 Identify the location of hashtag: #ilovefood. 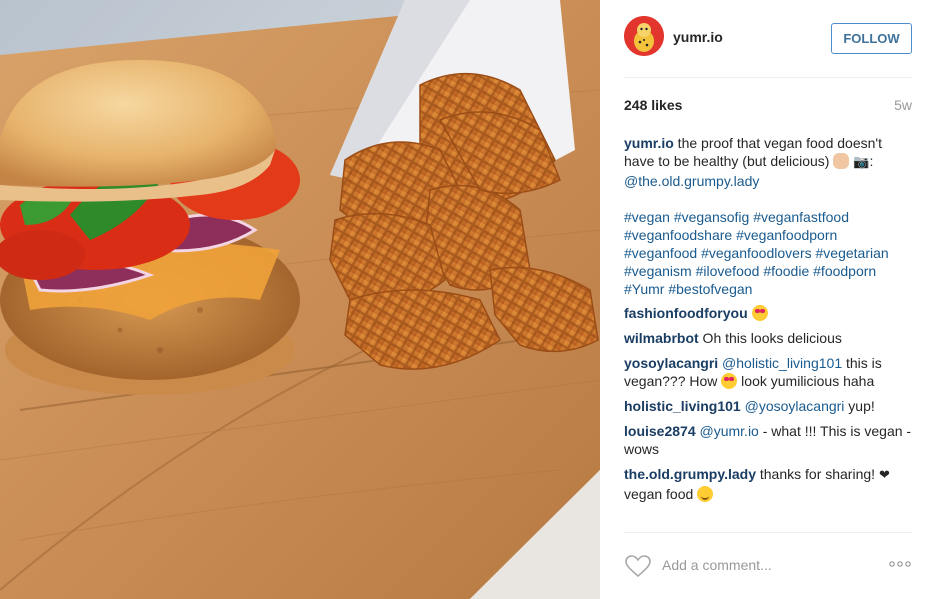
(728, 271).